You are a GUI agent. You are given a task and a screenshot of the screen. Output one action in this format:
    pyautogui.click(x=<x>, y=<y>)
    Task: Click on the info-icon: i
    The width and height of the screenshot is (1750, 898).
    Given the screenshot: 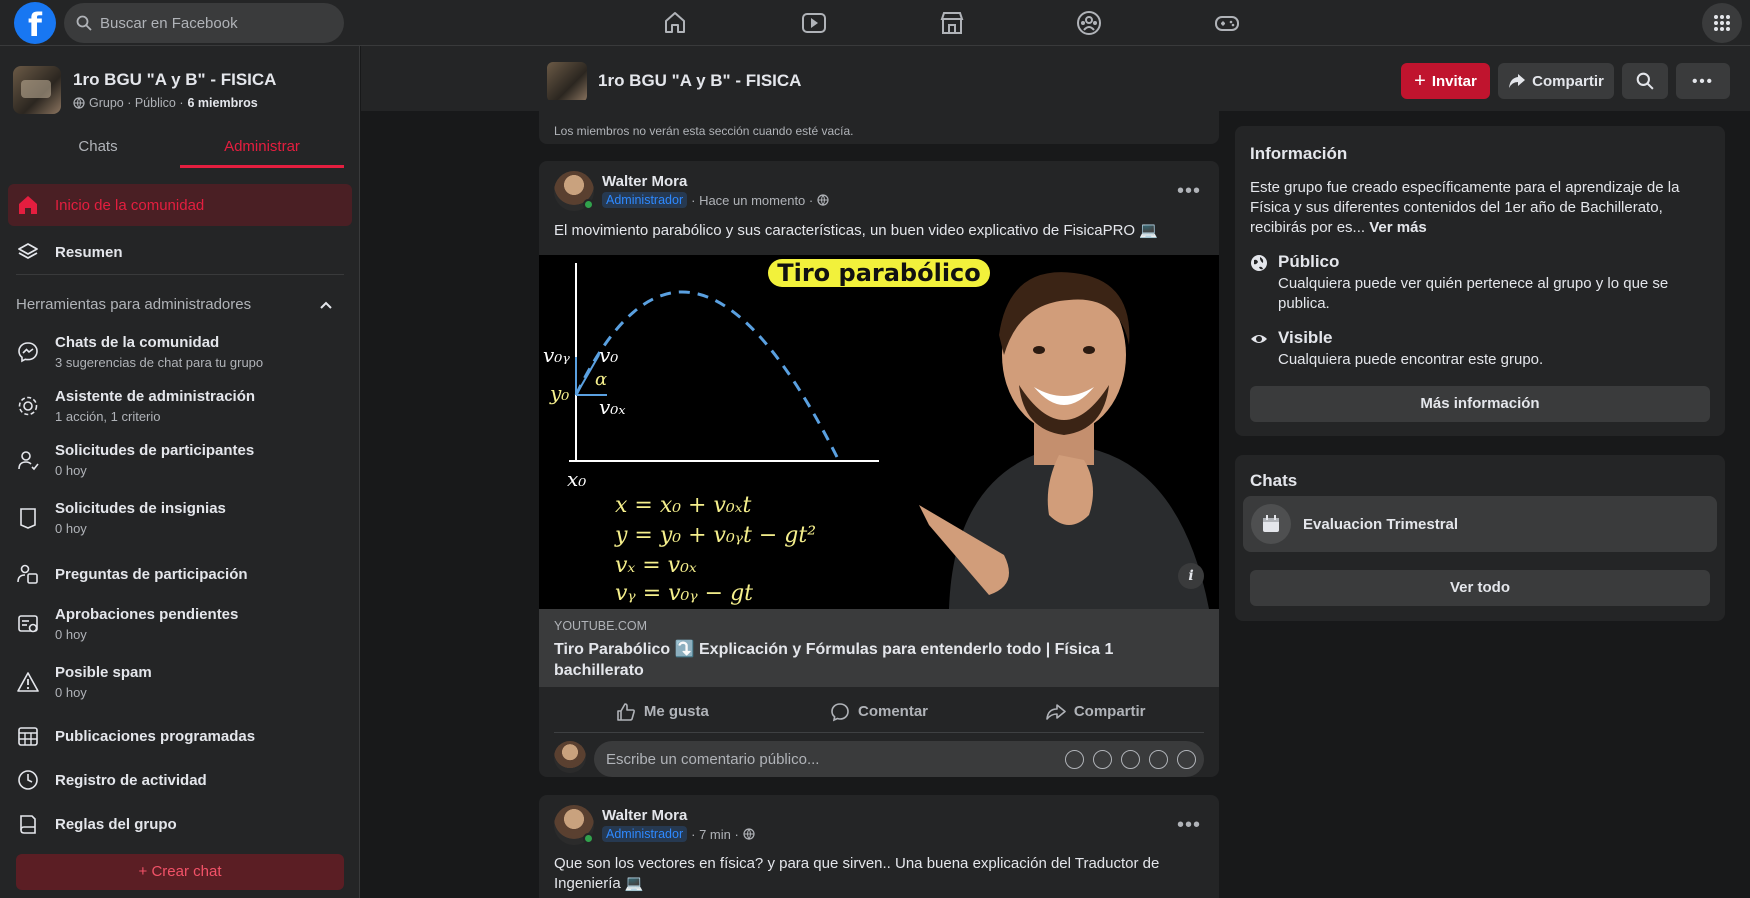 What is the action you would take?
    pyautogui.click(x=1191, y=576)
    